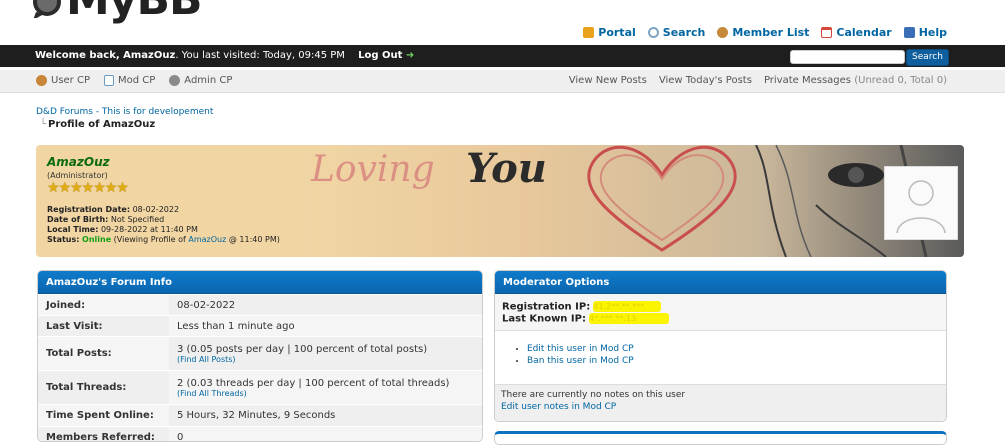 The image size is (1005, 445). Describe the element at coordinates (736, 349) in the screenshot. I see `list-item: Edit this user in Mod CP` at that location.